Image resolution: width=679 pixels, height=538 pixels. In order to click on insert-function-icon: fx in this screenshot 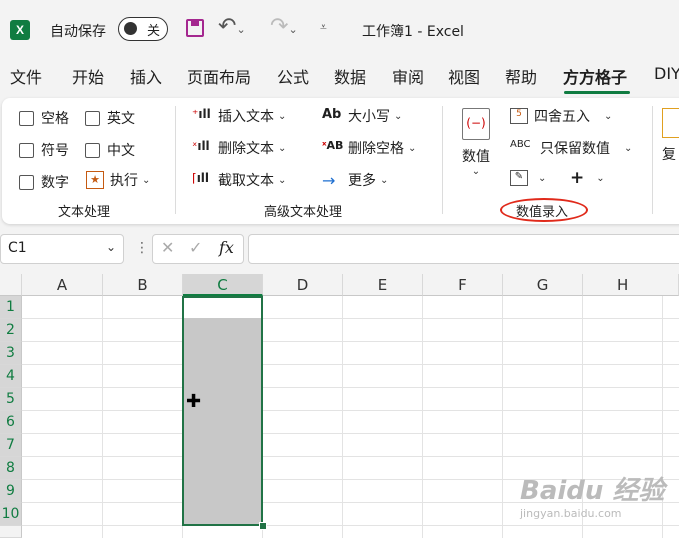, I will do `click(226, 247)`.